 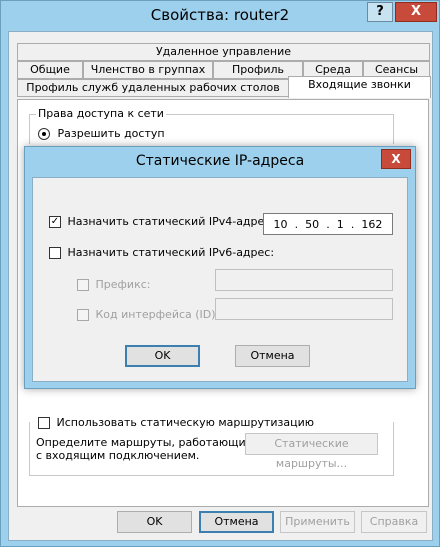 What do you see at coordinates (44, 423) in the screenshot?
I see `static-routing-checkbox` at bounding box center [44, 423].